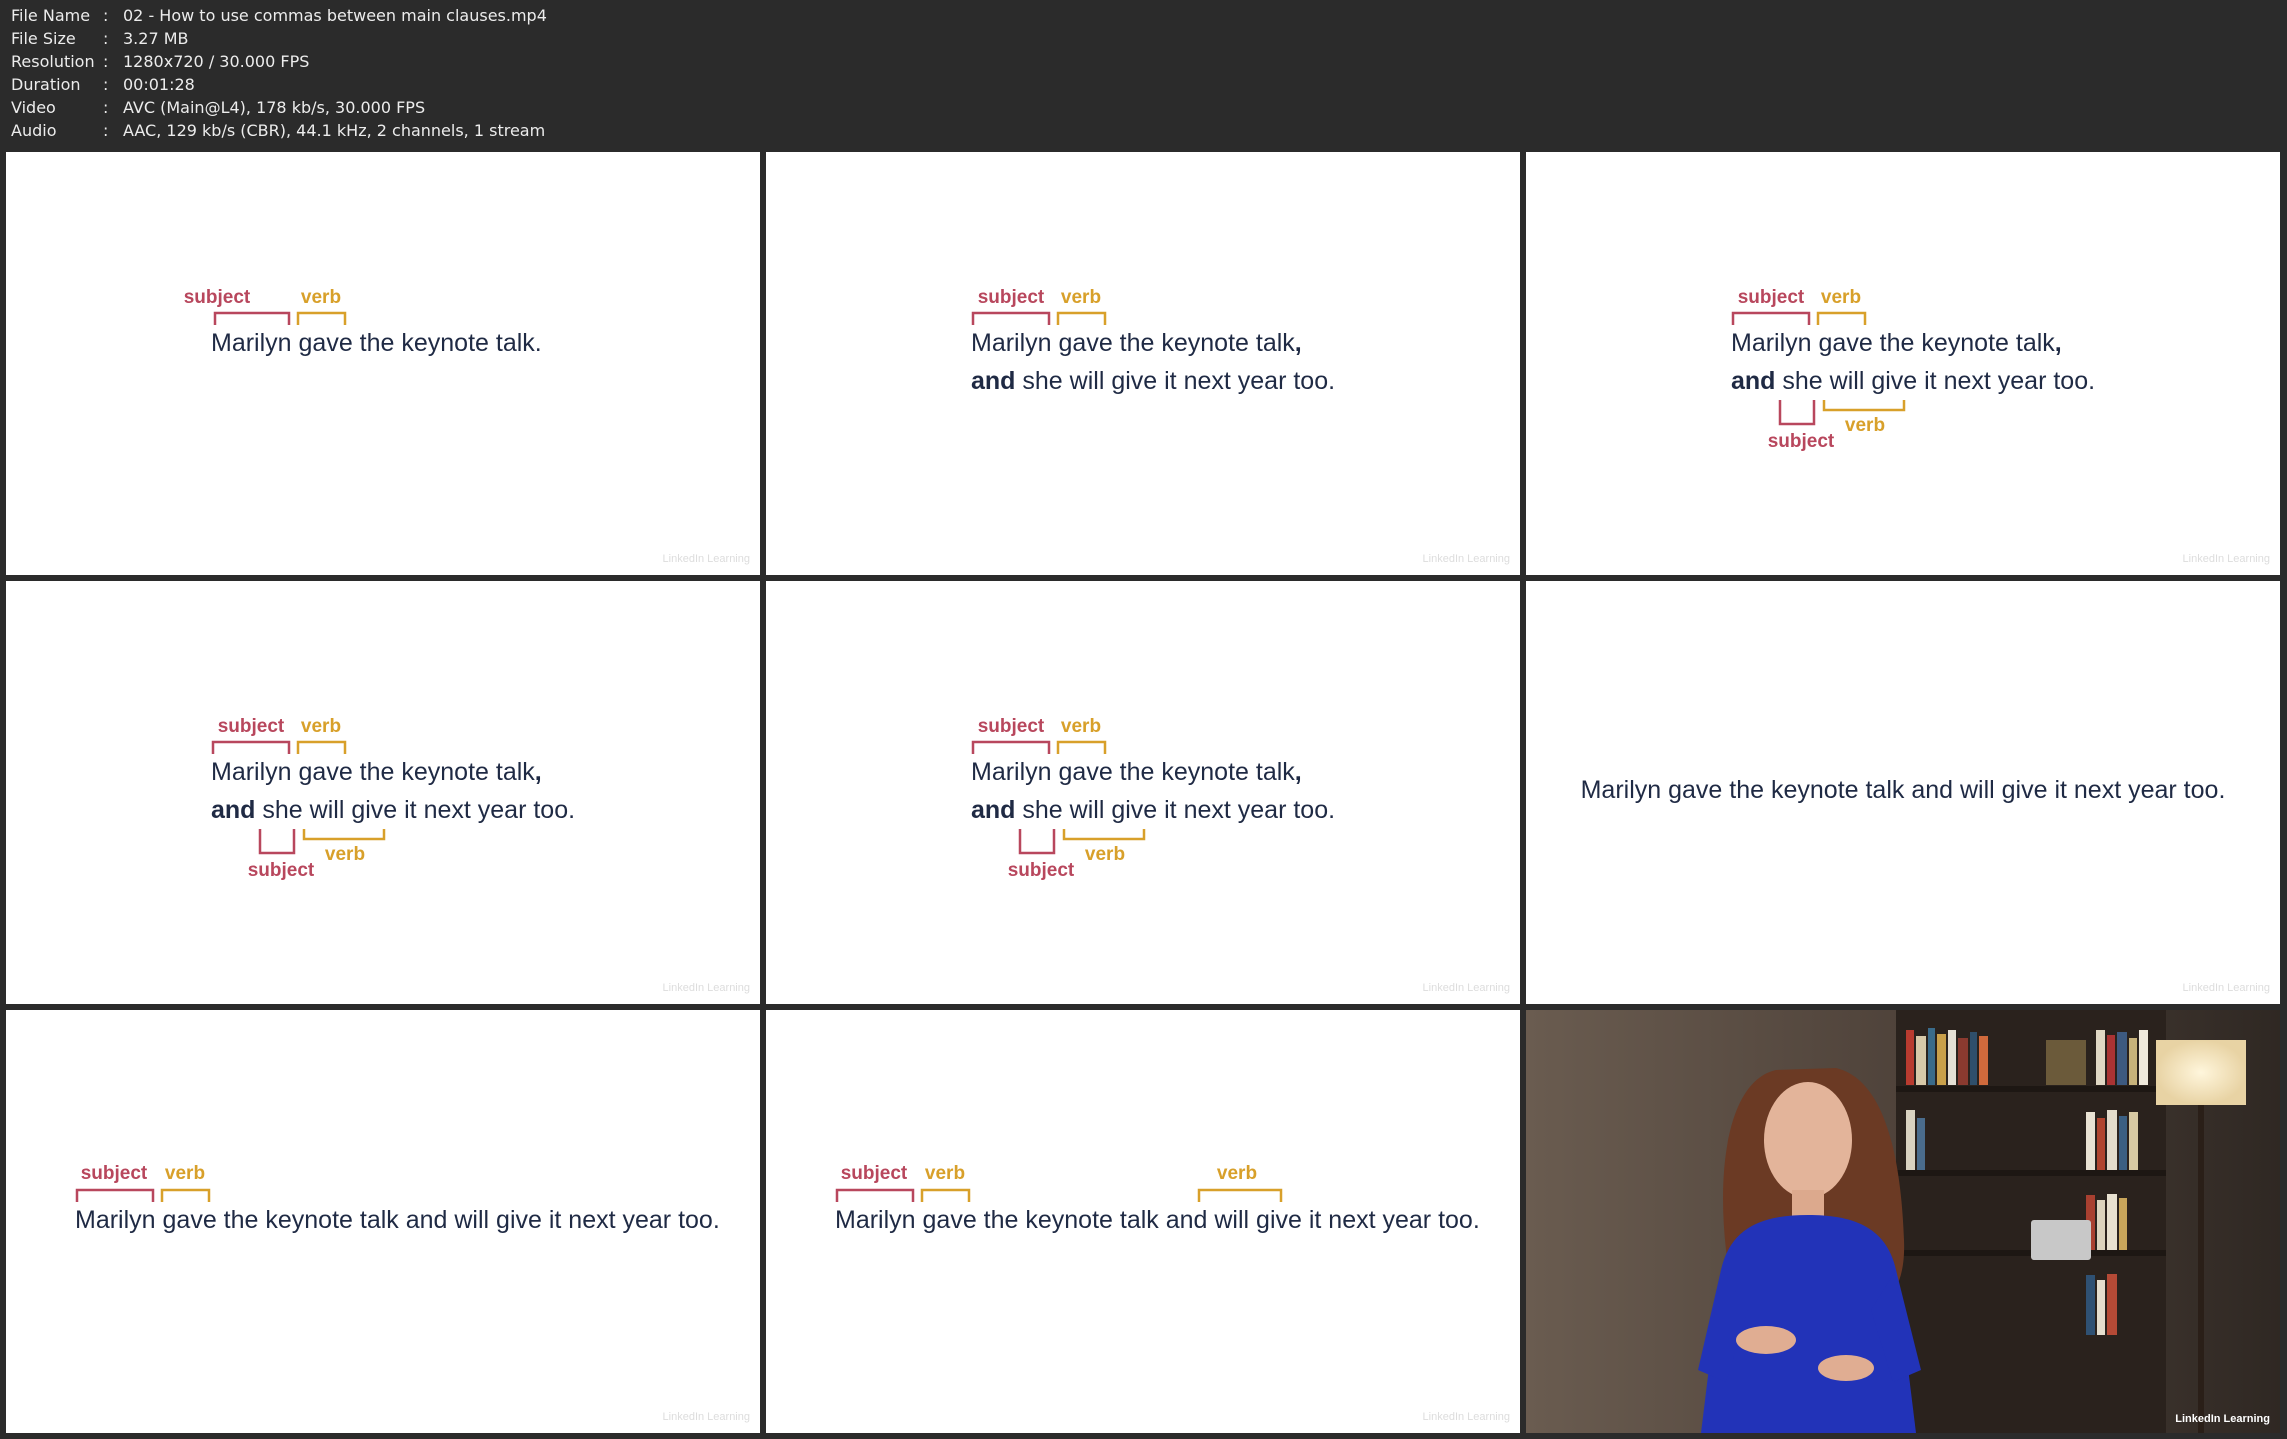 This screenshot has height=1439, width=2287. Describe the element at coordinates (1766, 1340) in the screenshot. I see `presenter-hand-left` at that location.